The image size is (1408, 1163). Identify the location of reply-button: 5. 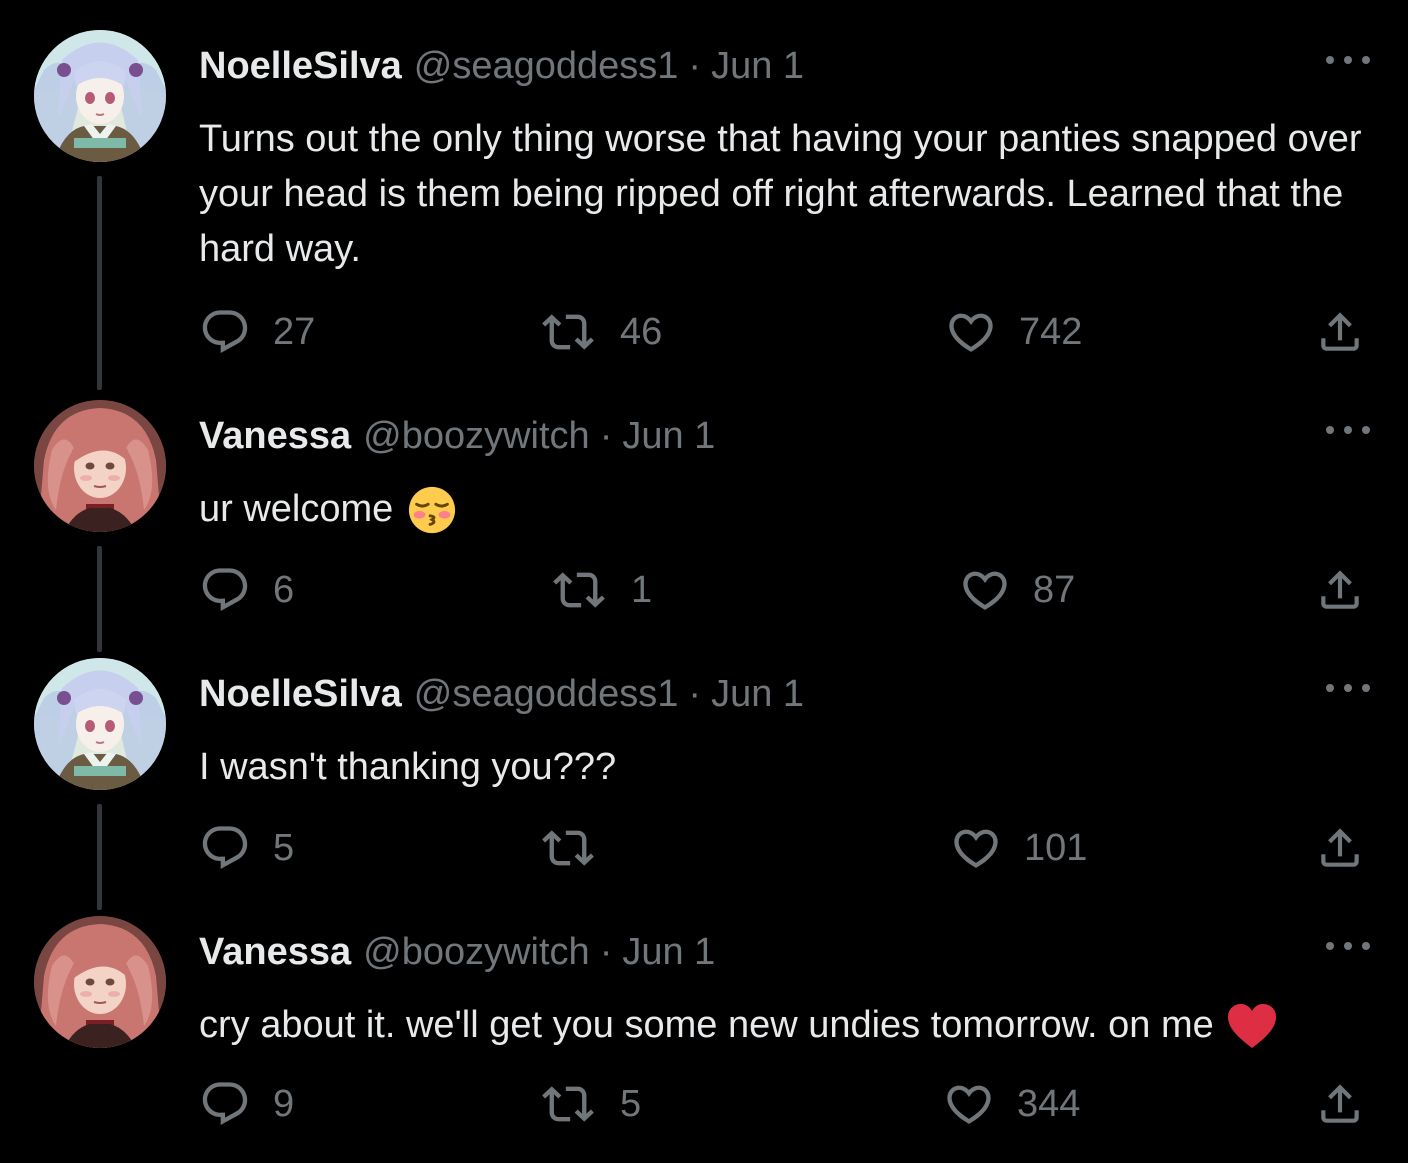
(246, 848).